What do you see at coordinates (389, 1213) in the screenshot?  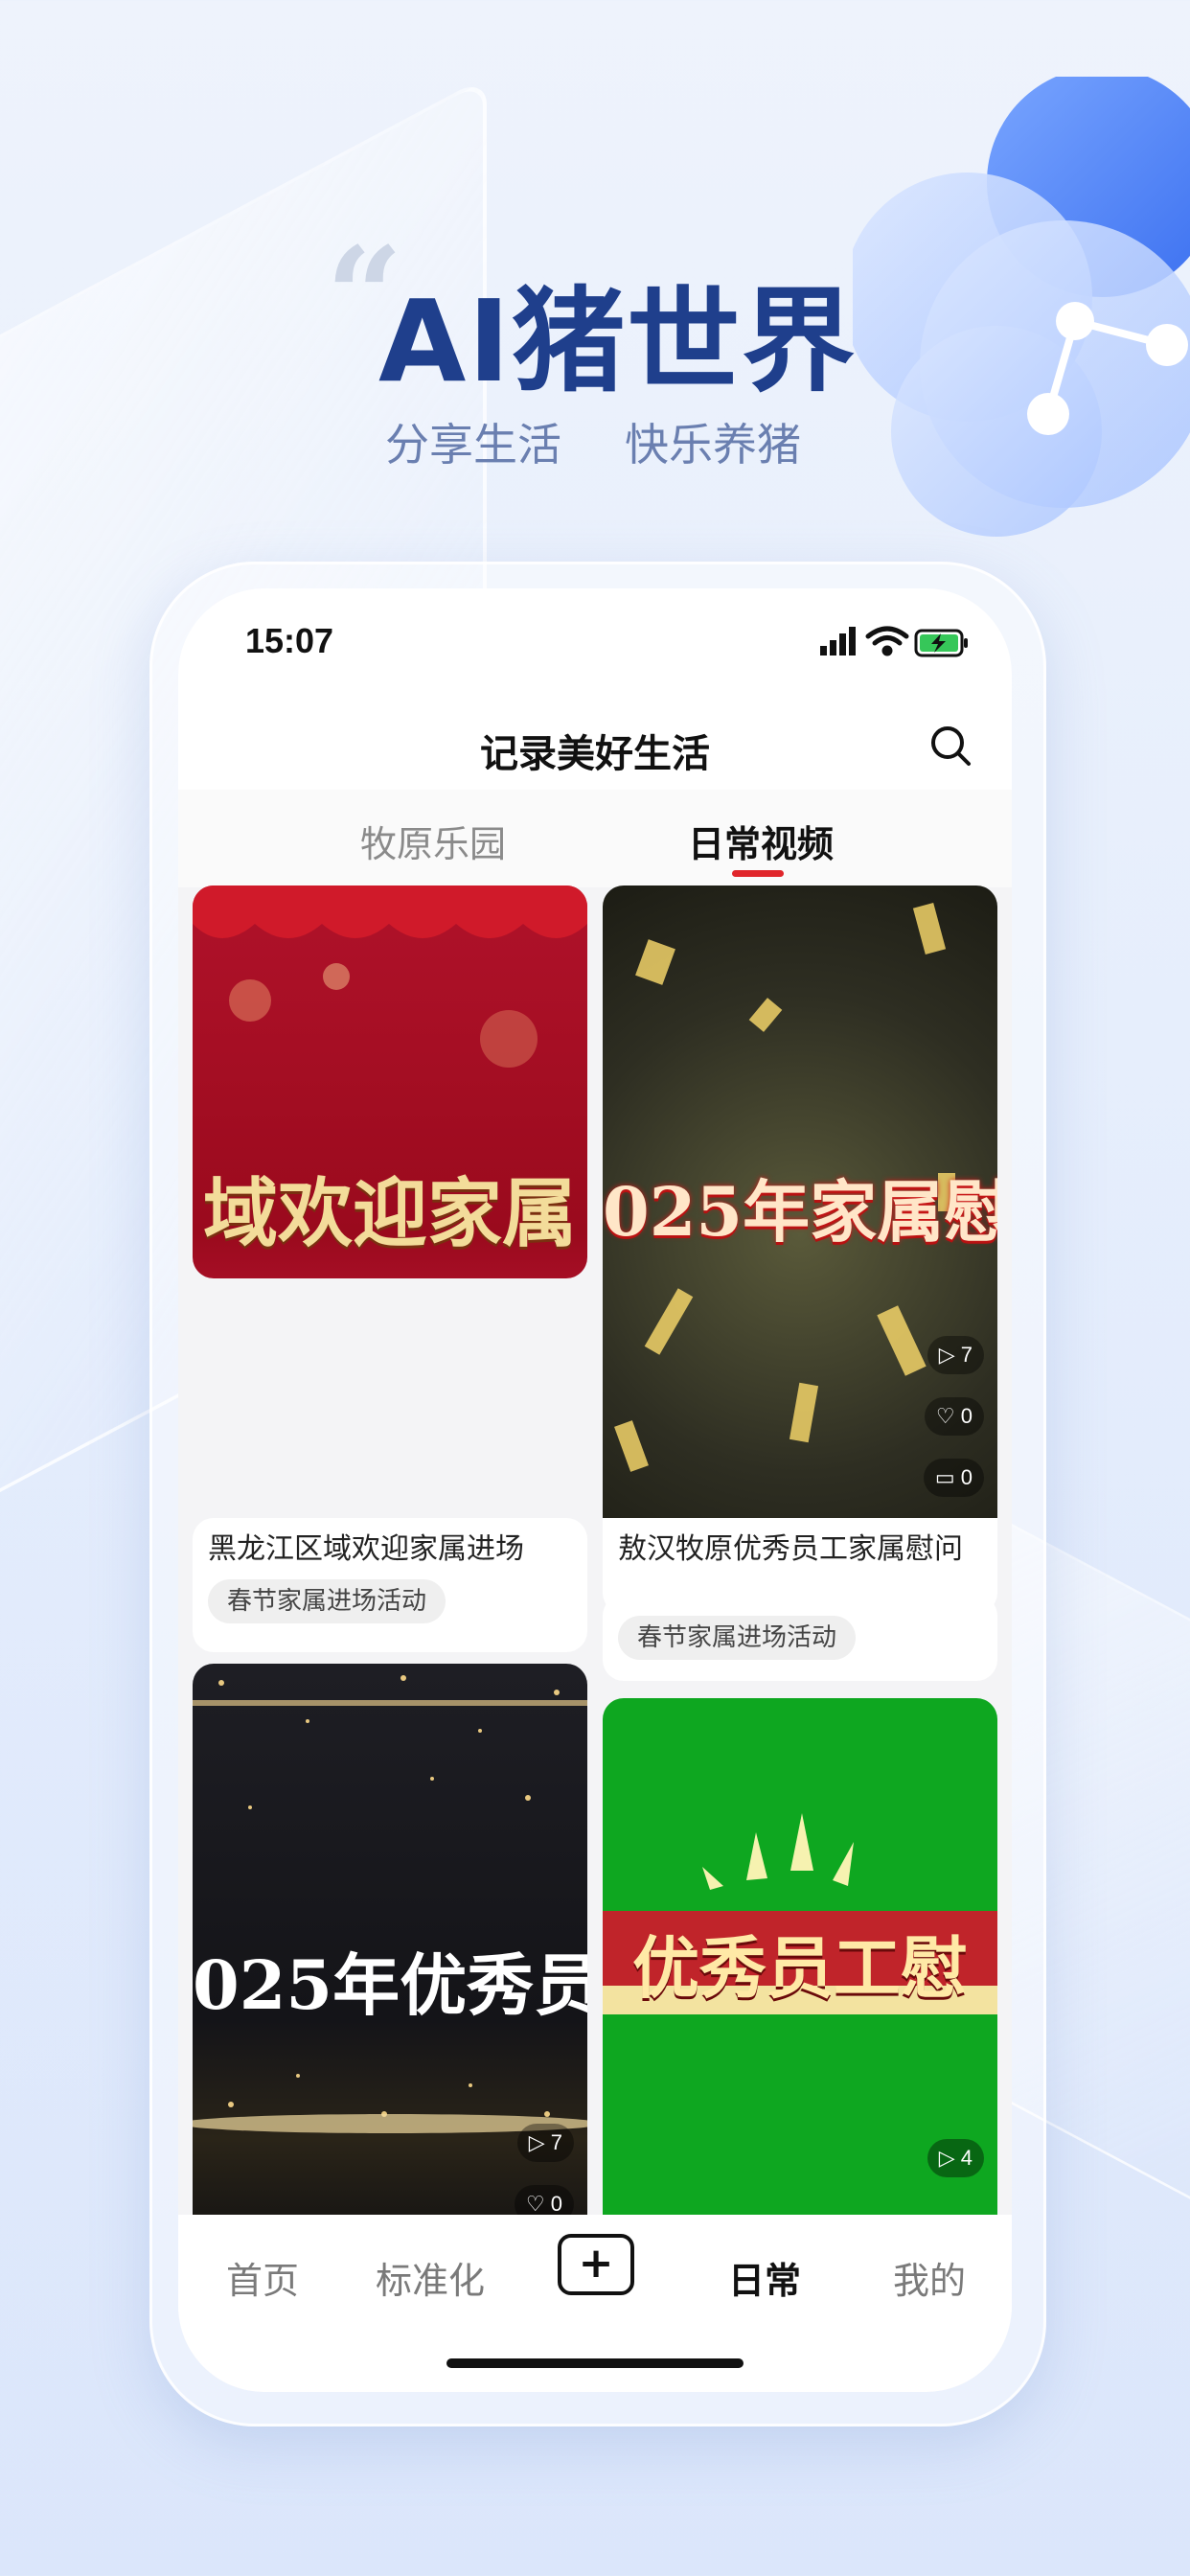 I see `video-overlay-text: 域欢迎家属` at bounding box center [389, 1213].